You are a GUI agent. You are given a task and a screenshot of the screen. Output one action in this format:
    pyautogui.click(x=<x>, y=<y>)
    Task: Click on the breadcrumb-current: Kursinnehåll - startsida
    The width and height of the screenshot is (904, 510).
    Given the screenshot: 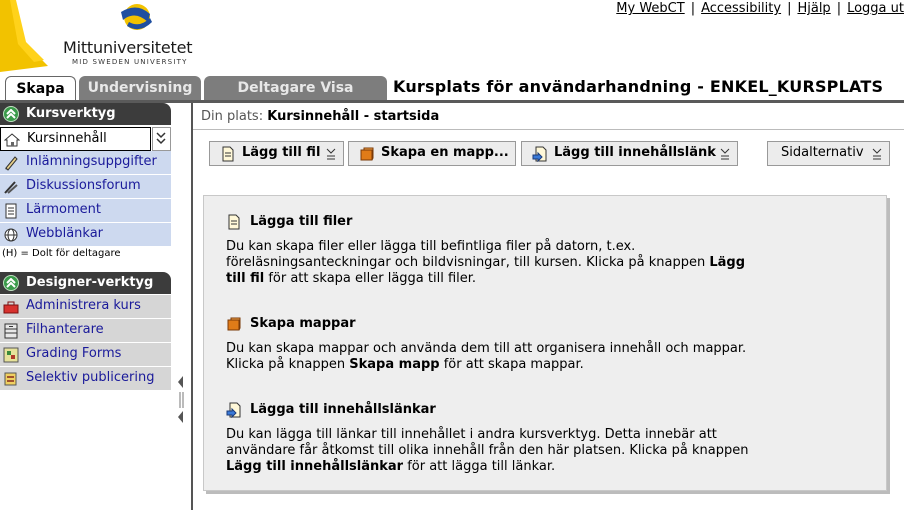 What is the action you would take?
    pyautogui.click(x=353, y=116)
    